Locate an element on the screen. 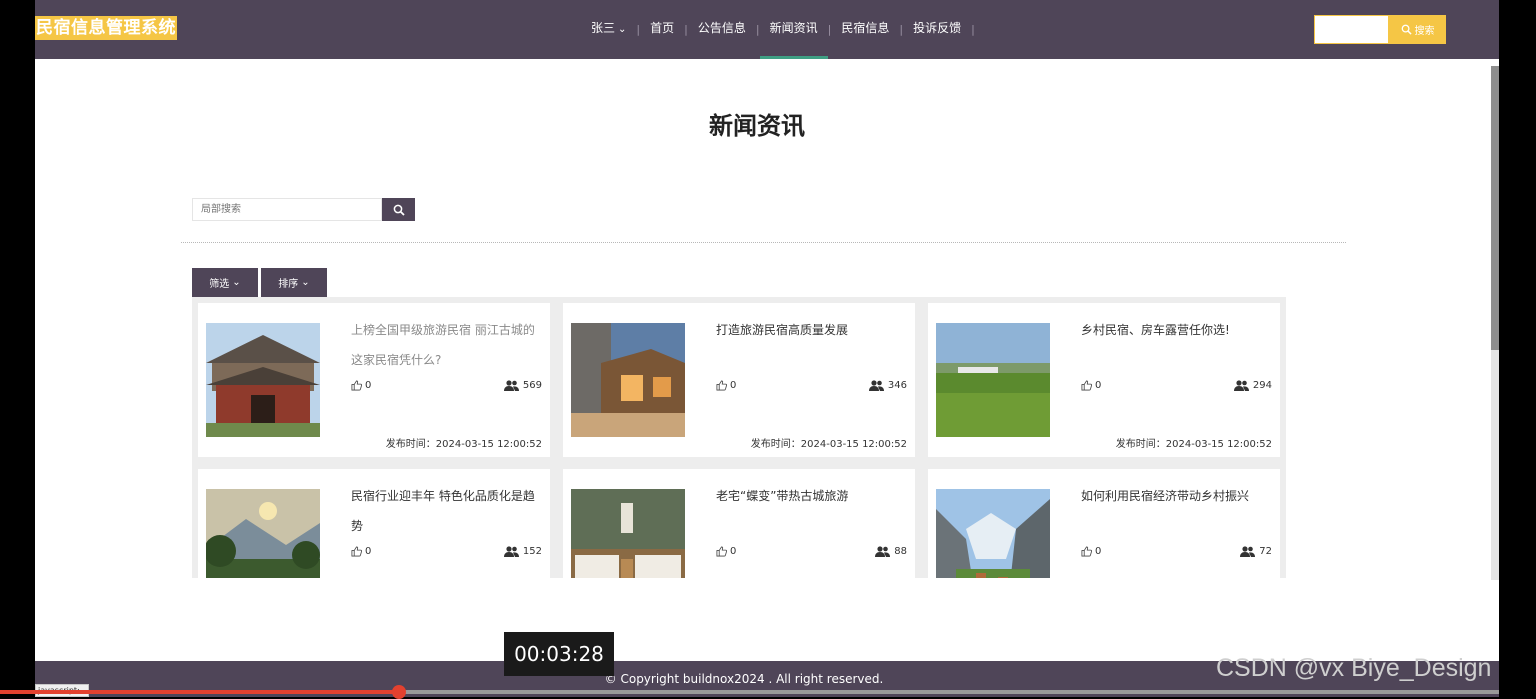 This screenshot has width=1536, height=699. views-count: 294 is located at coordinates (1262, 385).